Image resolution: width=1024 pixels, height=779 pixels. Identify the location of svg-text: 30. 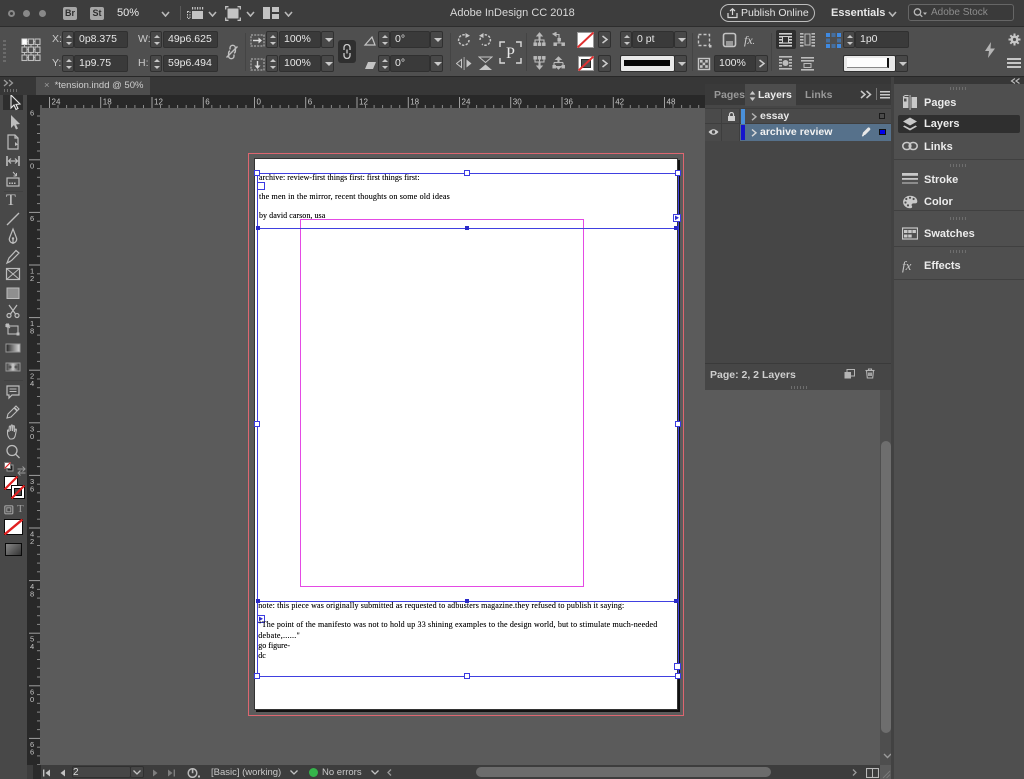
(517, 102).